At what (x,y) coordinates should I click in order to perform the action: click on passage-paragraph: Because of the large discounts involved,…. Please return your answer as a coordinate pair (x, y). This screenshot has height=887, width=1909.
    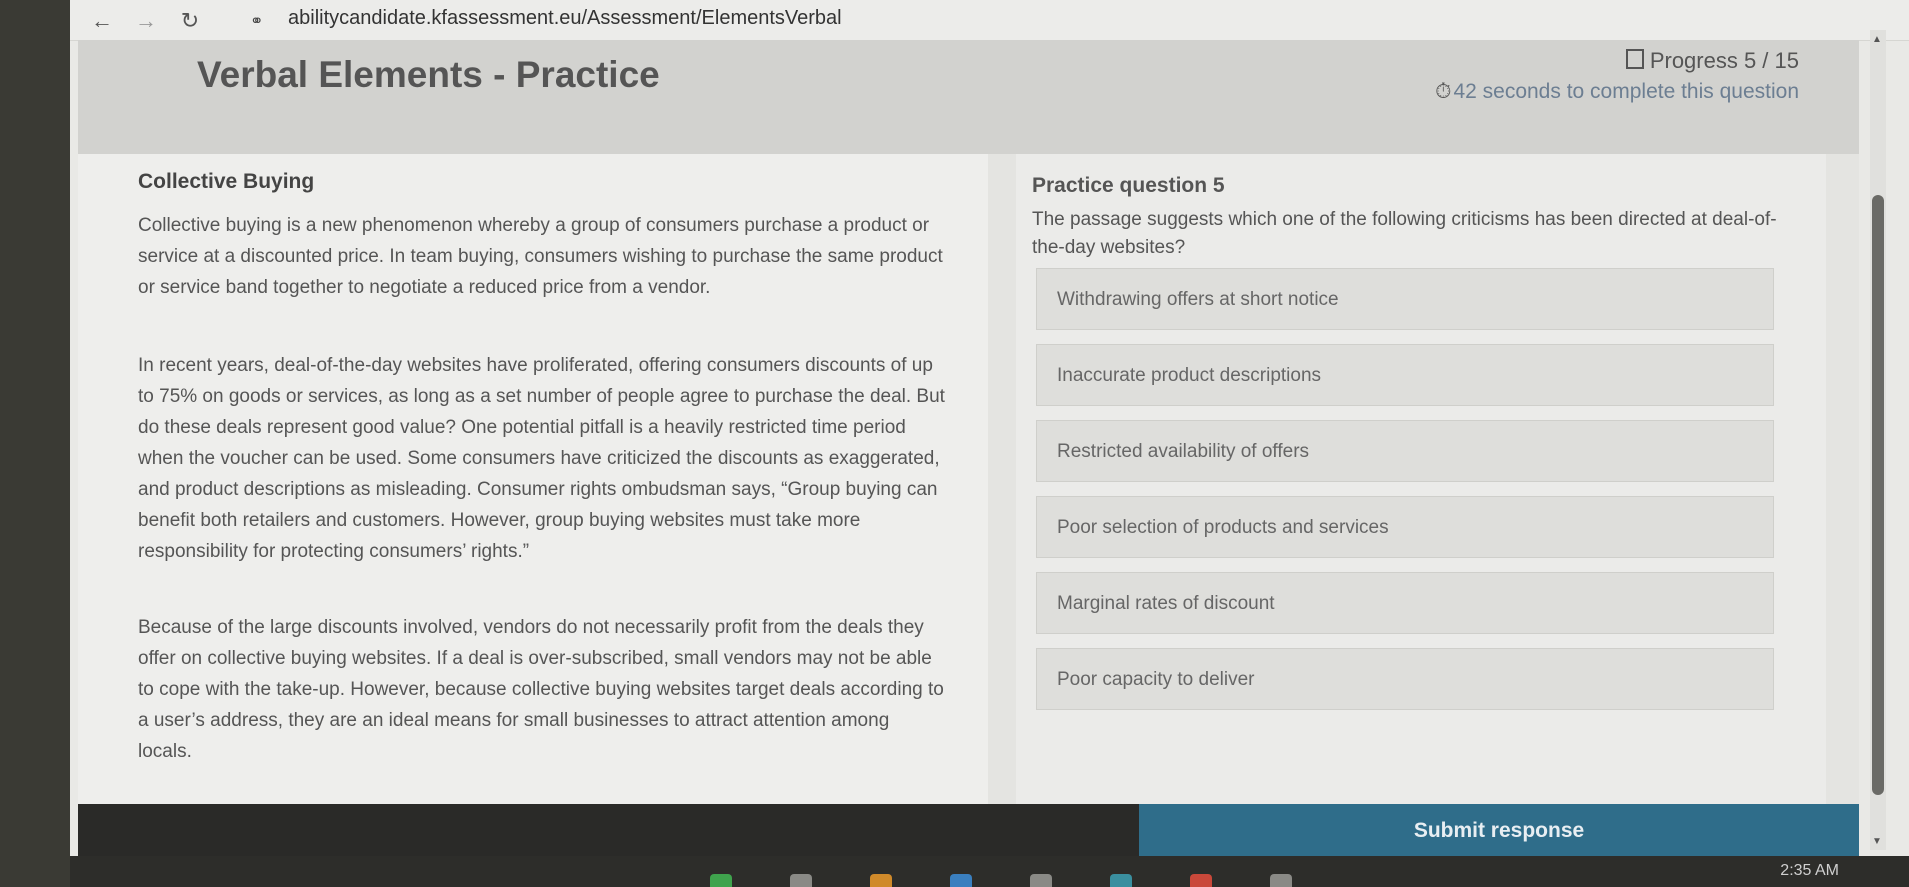
    Looking at the image, I should click on (541, 689).